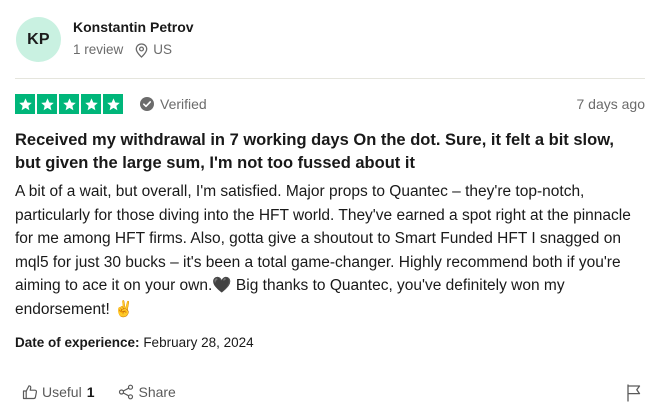  I want to click on rating-row: Verified 7 days ago, so click(330, 104).